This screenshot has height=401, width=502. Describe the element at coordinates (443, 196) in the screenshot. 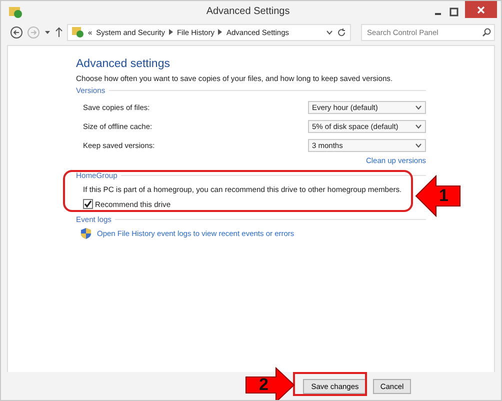

I see `step-number: 1` at that location.